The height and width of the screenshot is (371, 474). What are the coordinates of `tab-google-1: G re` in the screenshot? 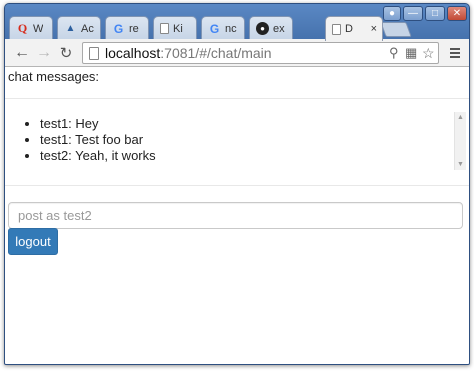 It's located at (127, 28).